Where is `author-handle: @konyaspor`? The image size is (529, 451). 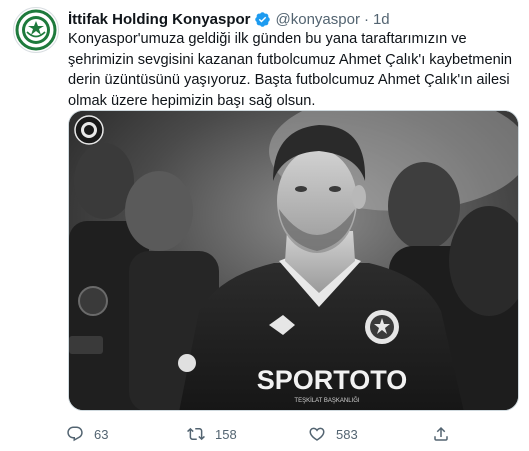 author-handle: @konyaspor is located at coordinates (318, 19).